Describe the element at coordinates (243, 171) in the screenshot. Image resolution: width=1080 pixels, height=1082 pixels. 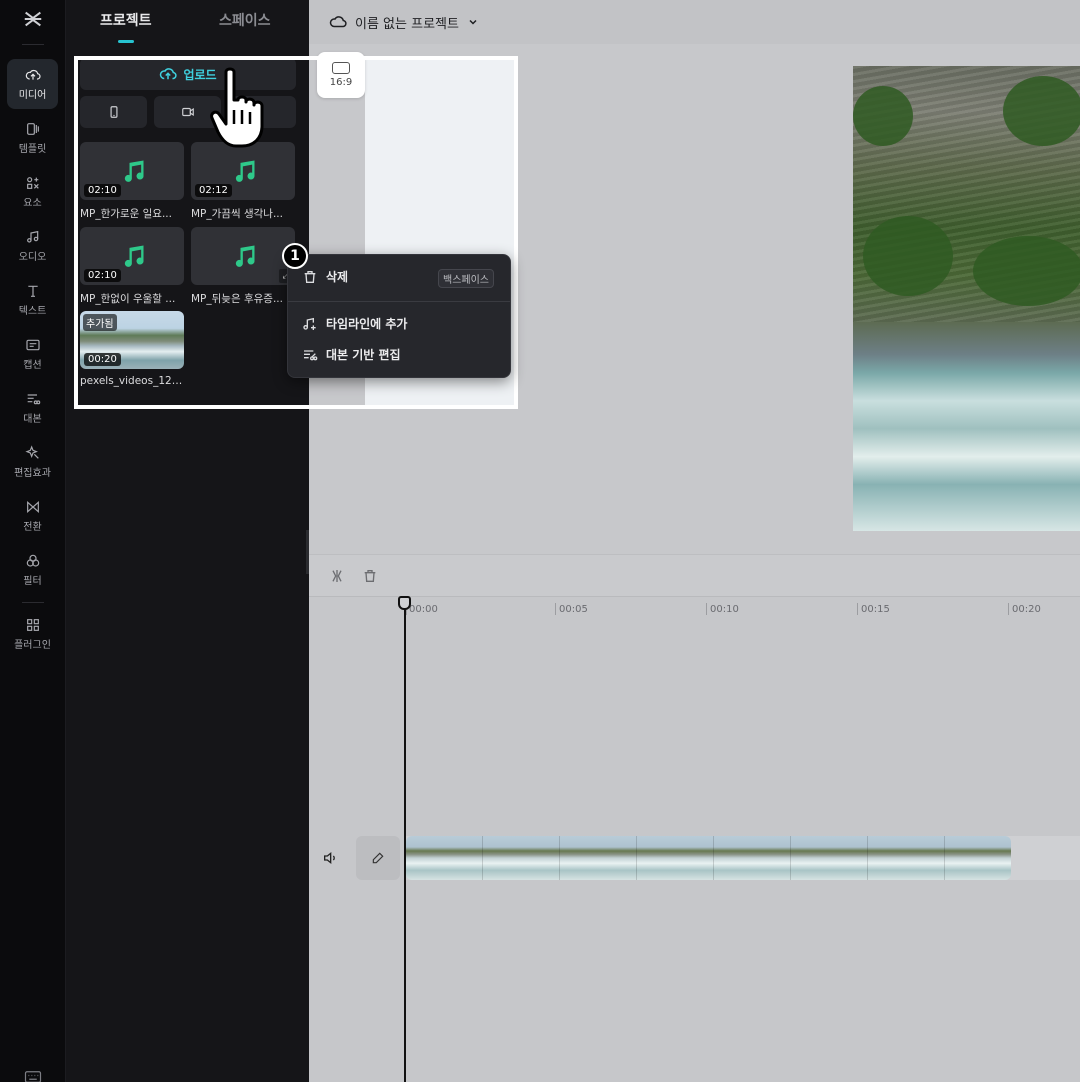
I see `media-thumbnail: 02:12` at that location.